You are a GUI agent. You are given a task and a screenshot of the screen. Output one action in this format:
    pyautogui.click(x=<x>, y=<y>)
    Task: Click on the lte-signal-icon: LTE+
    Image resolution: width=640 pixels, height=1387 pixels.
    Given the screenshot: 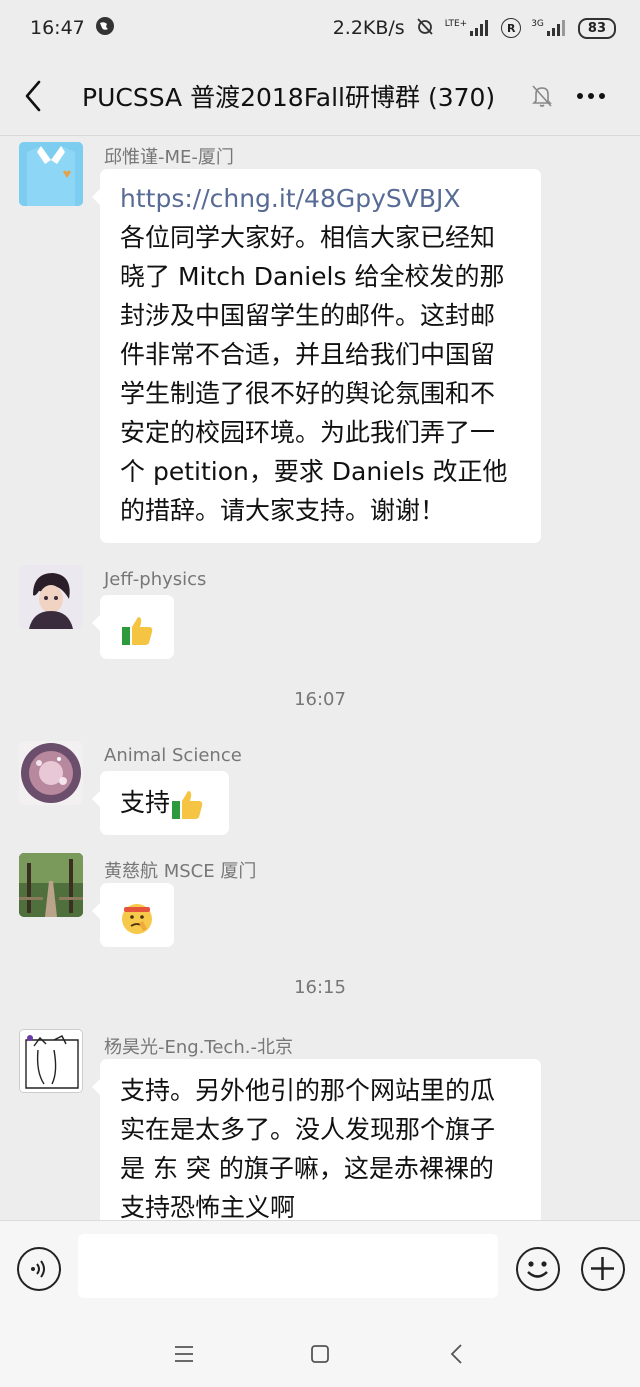 What is the action you would take?
    pyautogui.click(x=468, y=28)
    